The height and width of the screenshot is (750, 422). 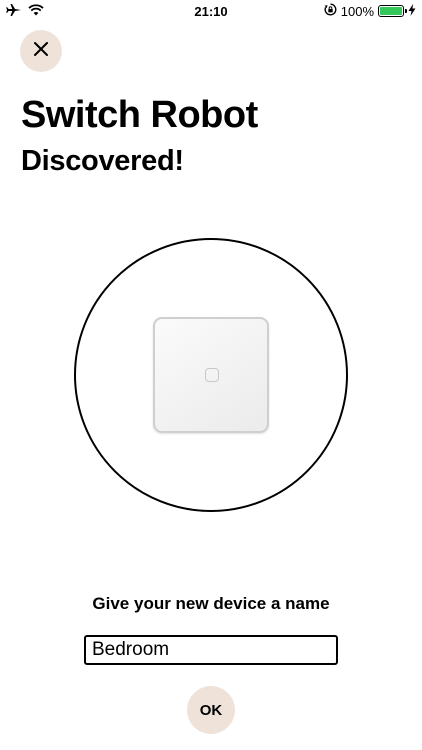 What do you see at coordinates (139, 115) in the screenshot?
I see `page-title: Switch Robot` at bounding box center [139, 115].